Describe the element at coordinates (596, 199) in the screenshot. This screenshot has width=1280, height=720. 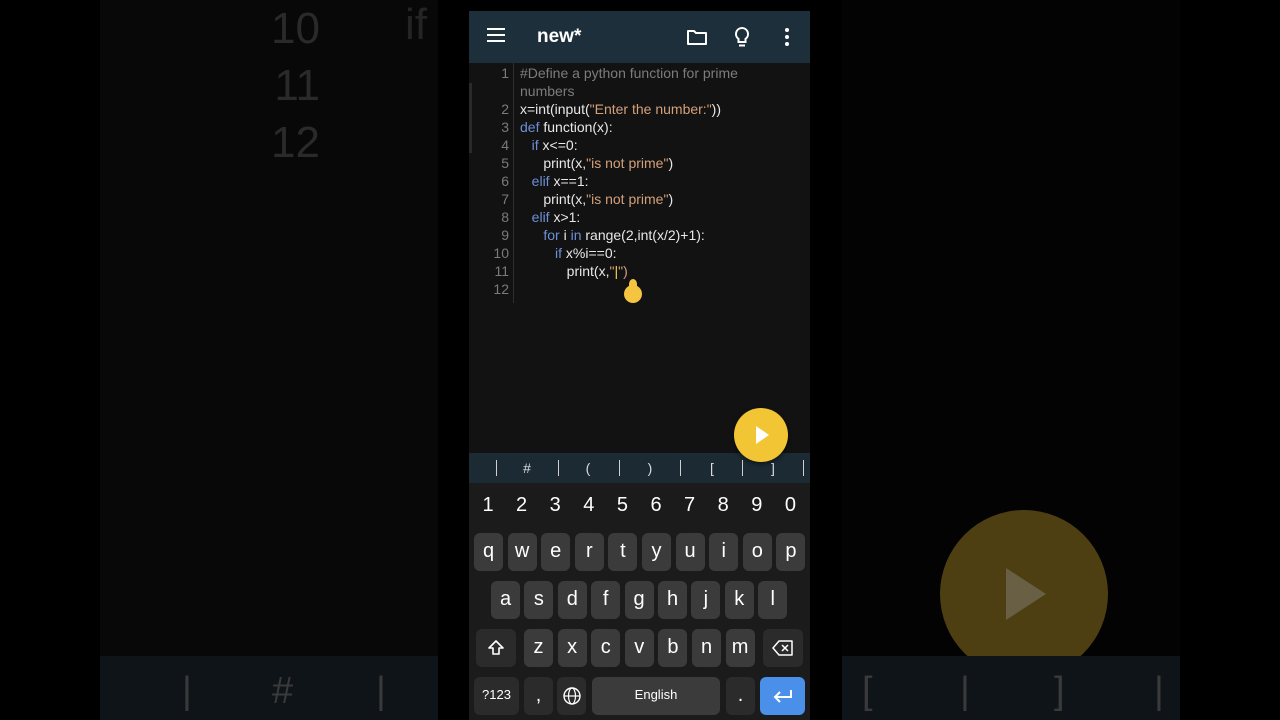
I see `code-text: print(x,"is not prime")` at that location.